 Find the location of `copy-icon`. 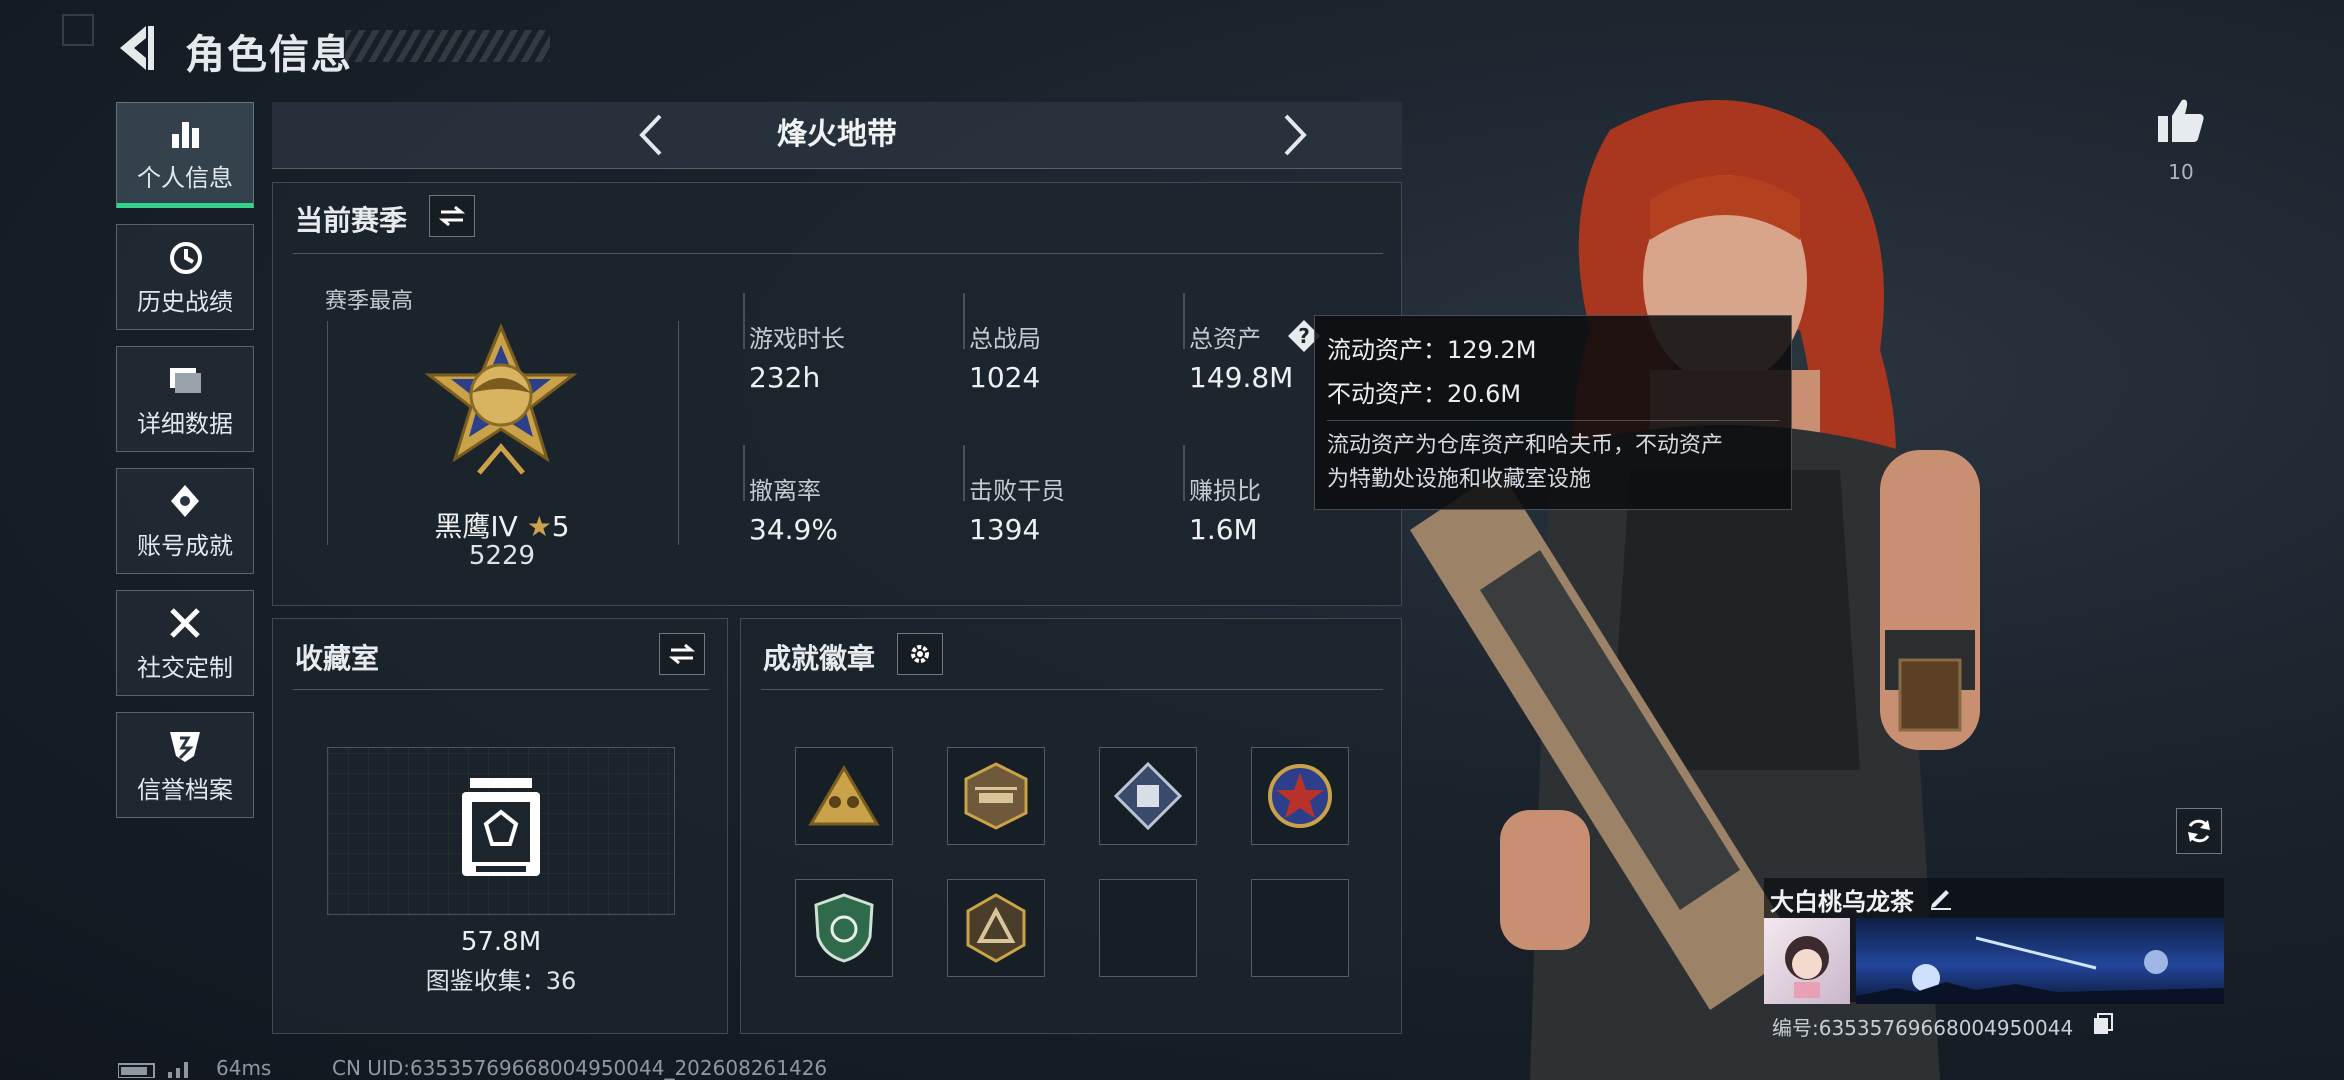

copy-icon is located at coordinates (2103, 1024).